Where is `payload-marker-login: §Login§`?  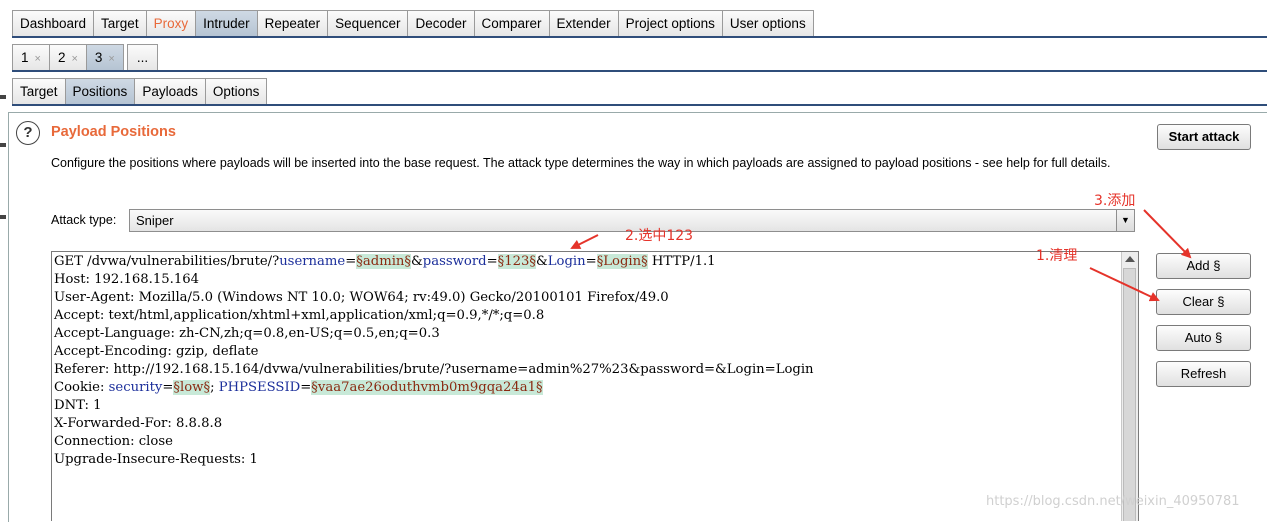
payload-marker-login: §Login§ is located at coordinates (622, 261).